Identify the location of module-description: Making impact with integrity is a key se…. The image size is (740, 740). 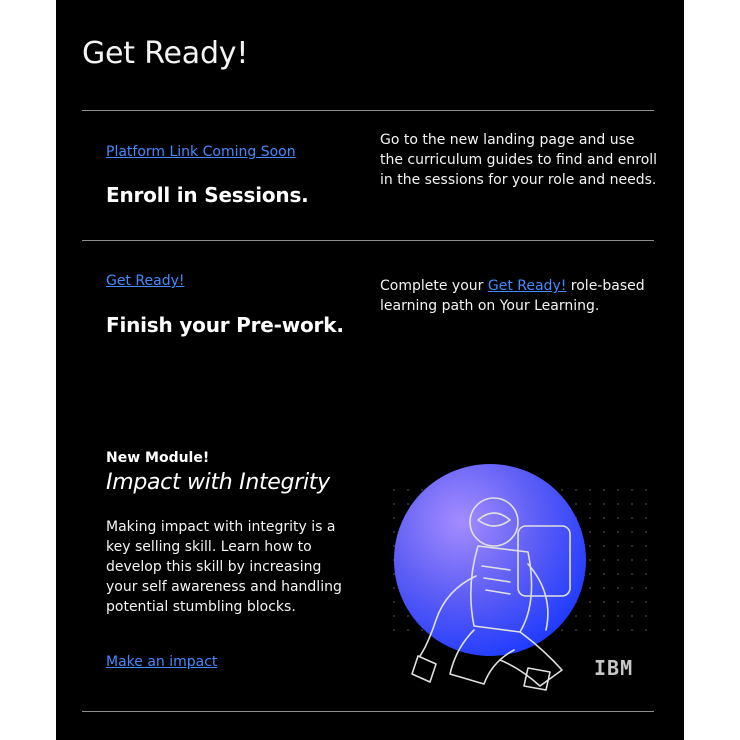
(224, 567).